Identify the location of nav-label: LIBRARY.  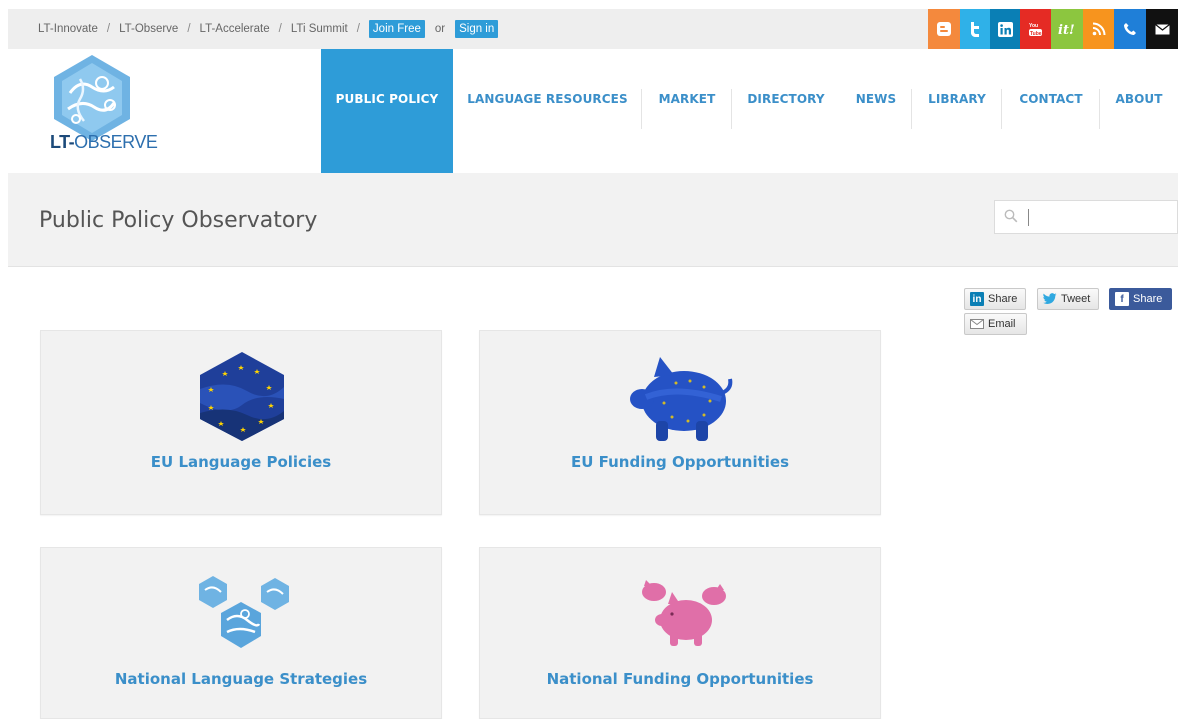
(957, 99).